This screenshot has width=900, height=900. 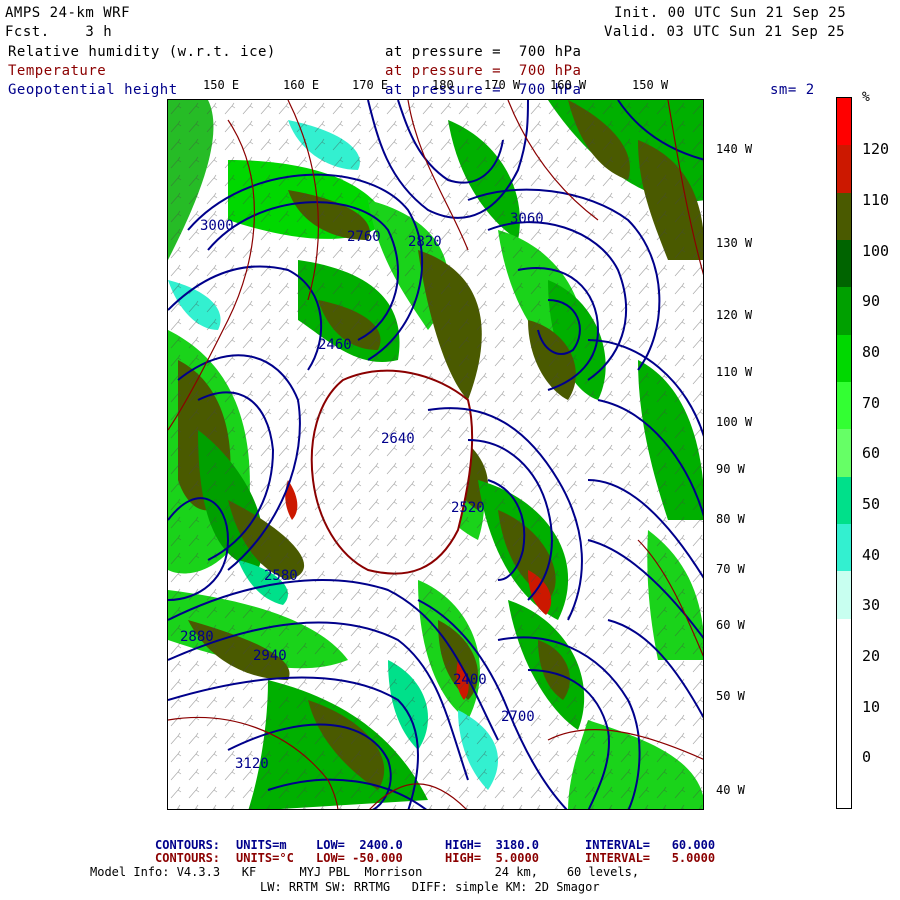 I want to click on colorbar-label: 30, so click(x=871, y=605).